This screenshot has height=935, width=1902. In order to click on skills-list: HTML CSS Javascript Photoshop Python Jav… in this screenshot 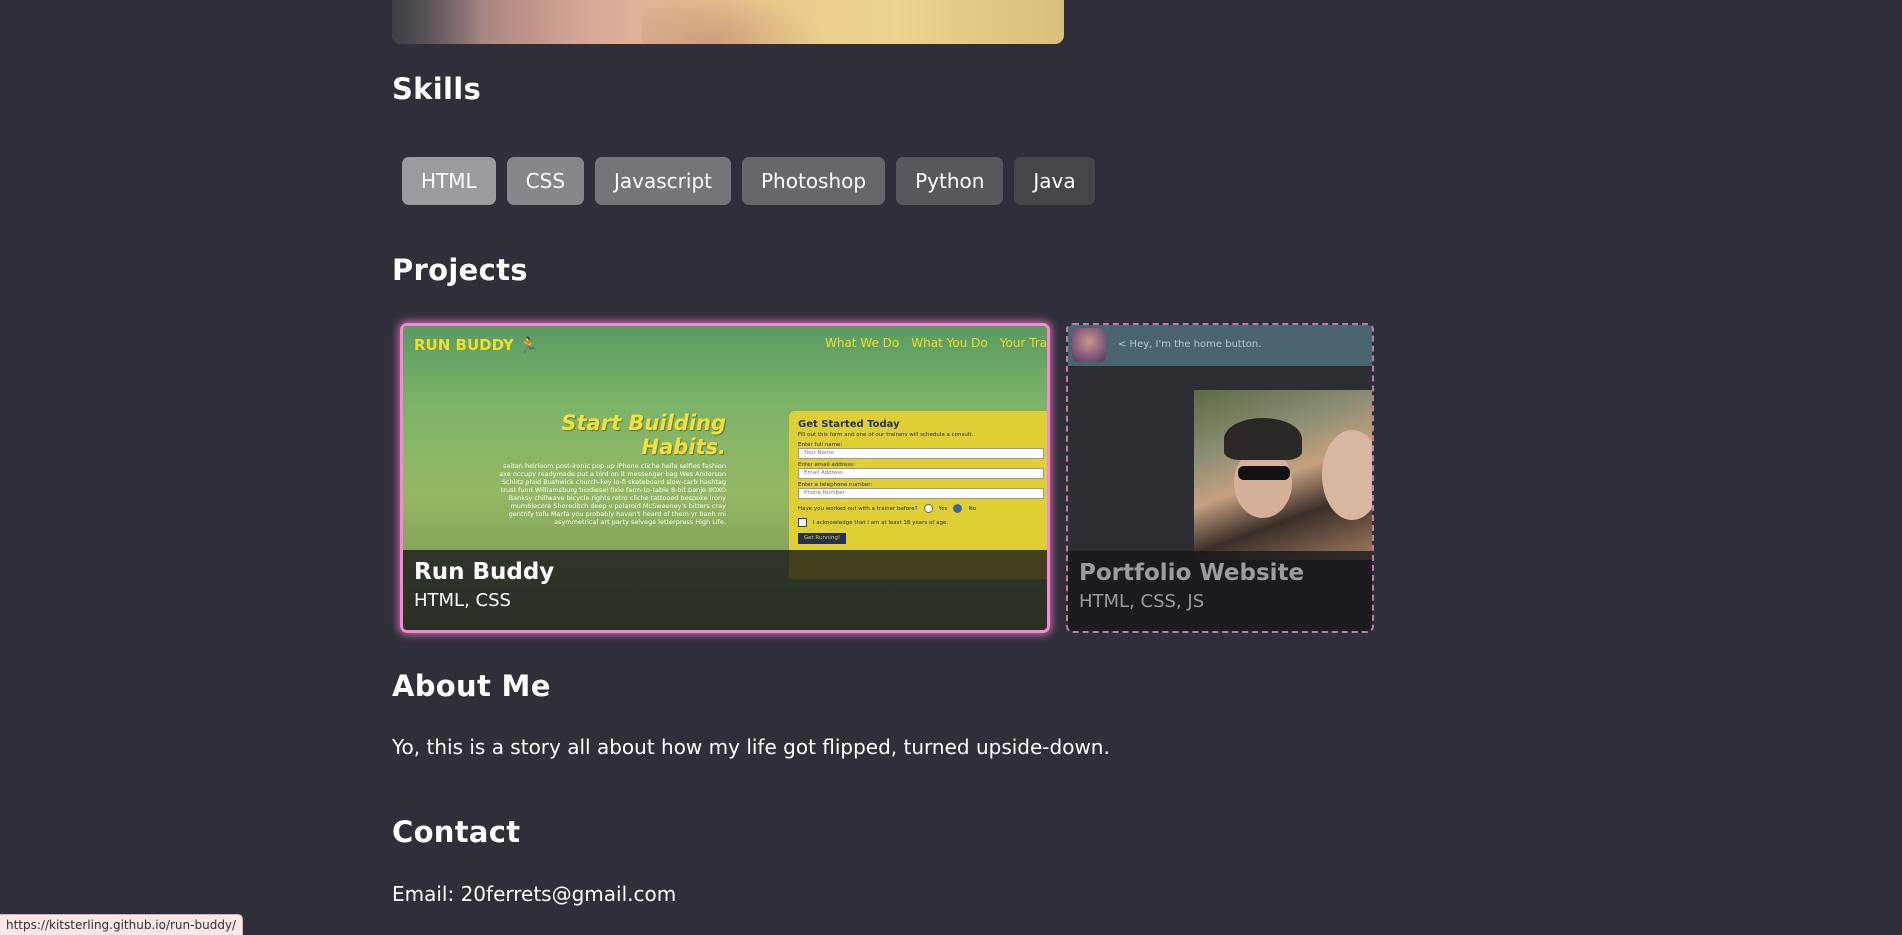, I will do `click(748, 181)`.